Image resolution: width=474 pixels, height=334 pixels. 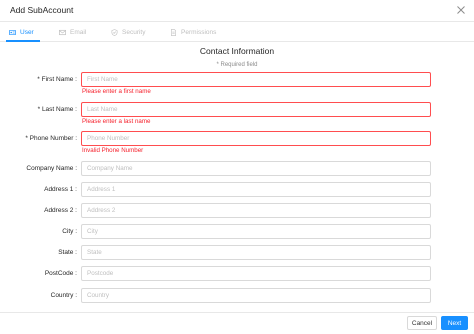 What do you see at coordinates (63, 295) in the screenshot?
I see `country-label: Country :` at bounding box center [63, 295].